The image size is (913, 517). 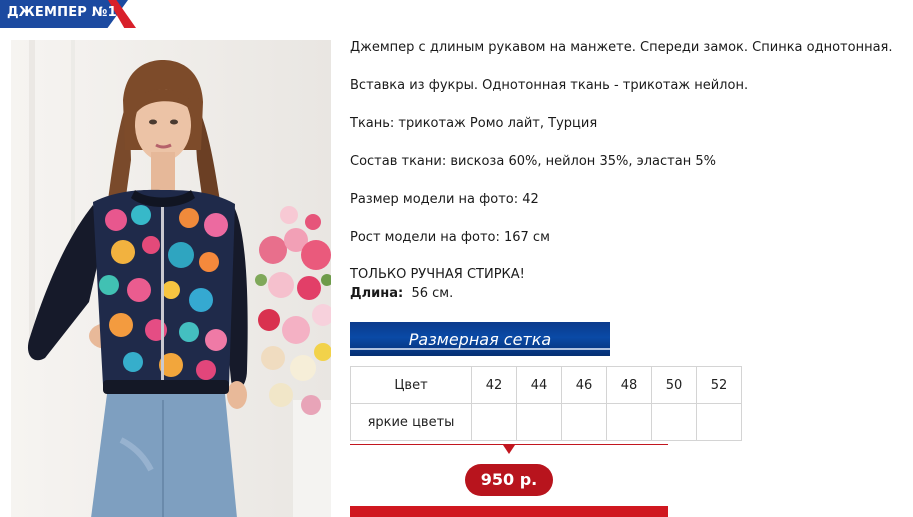 I want to click on product-title-tab: ДЖЕМПЕР №1, so click(x=68, y=14).